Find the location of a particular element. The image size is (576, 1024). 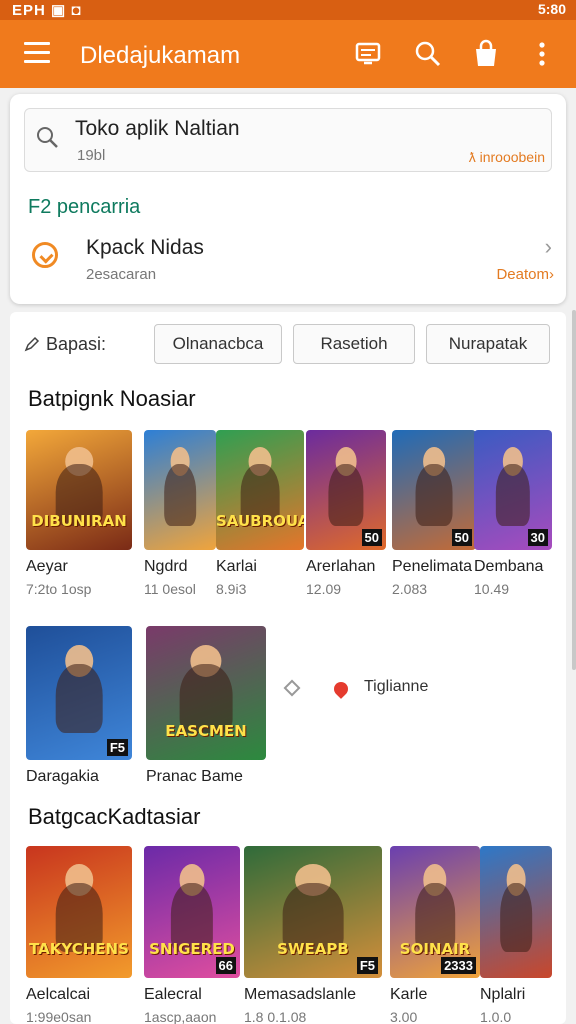

history-icon is located at coordinates (45, 255).